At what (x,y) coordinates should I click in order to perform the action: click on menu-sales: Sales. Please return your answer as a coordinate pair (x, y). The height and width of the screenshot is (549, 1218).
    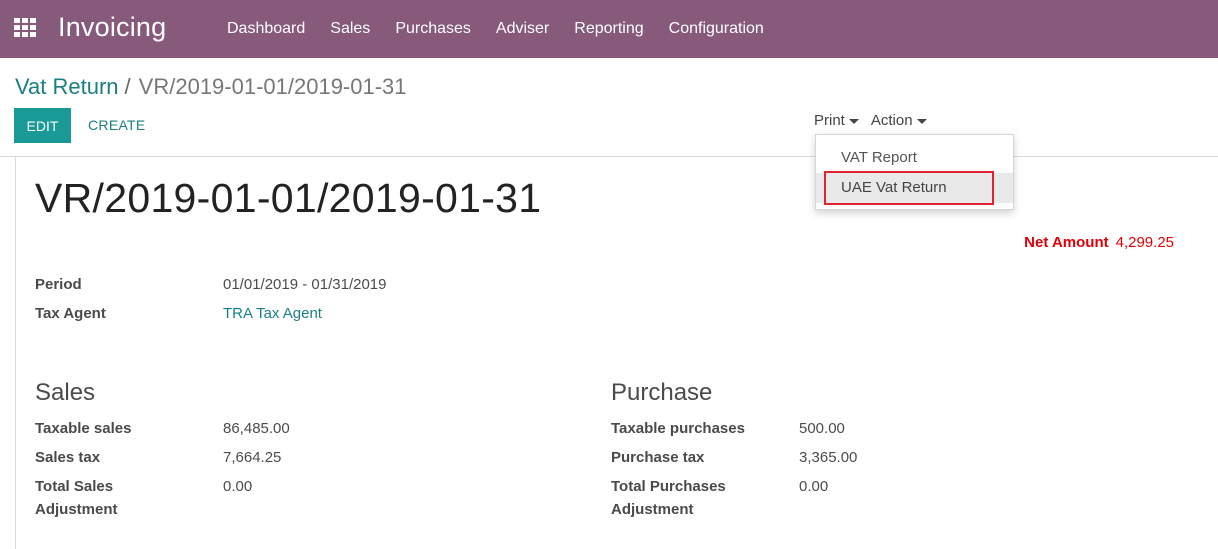
    Looking at the image, I should click on (349, 29).